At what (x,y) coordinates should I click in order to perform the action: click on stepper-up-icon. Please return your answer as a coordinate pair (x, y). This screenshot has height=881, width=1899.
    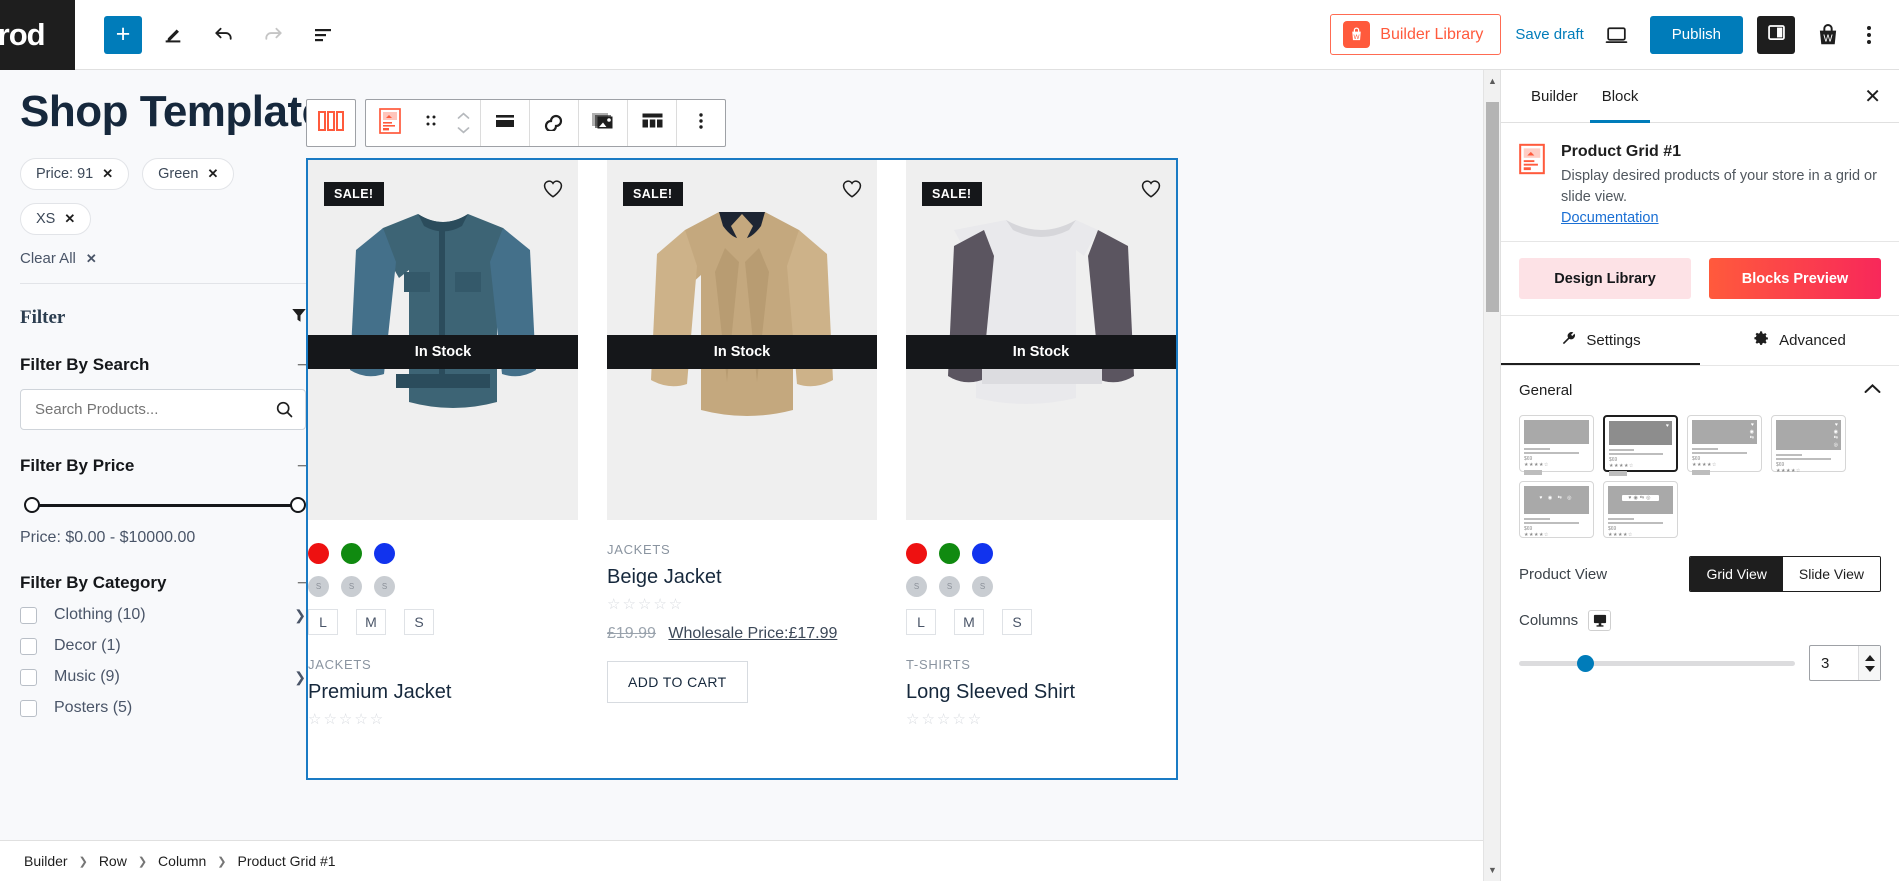
    Looking at the image, I should click on (1869, 657).